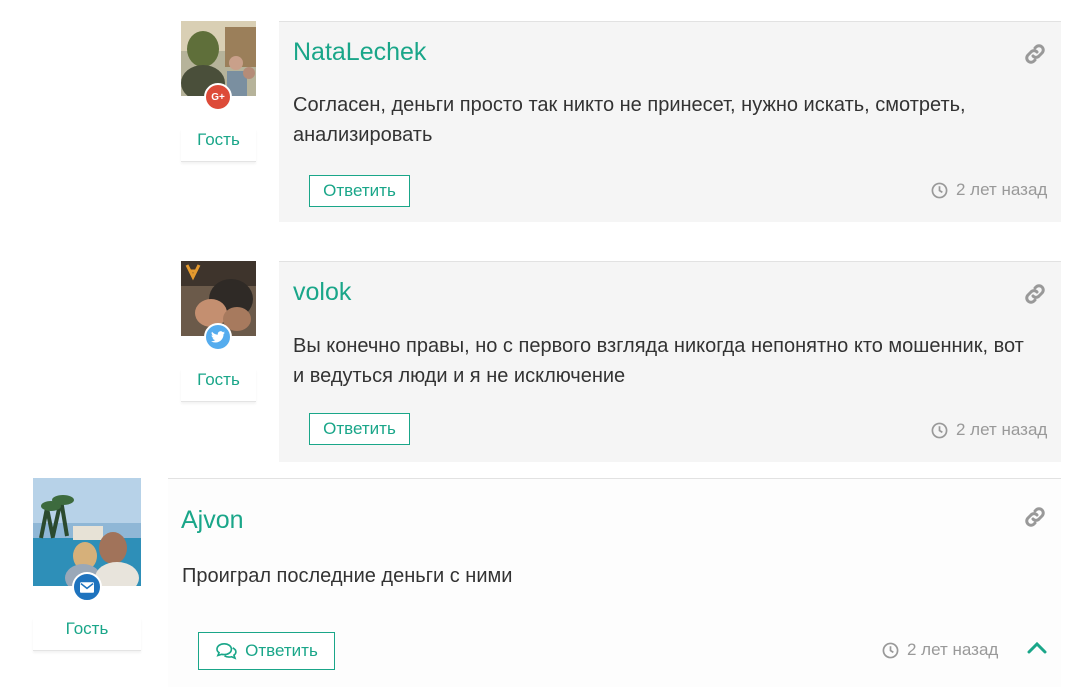 This screenshot has height=687, width=1078. What do you see at coordinates (322, 292) in the screenshot?
I see `comment-author: volok` at bounding box center [322, 292].